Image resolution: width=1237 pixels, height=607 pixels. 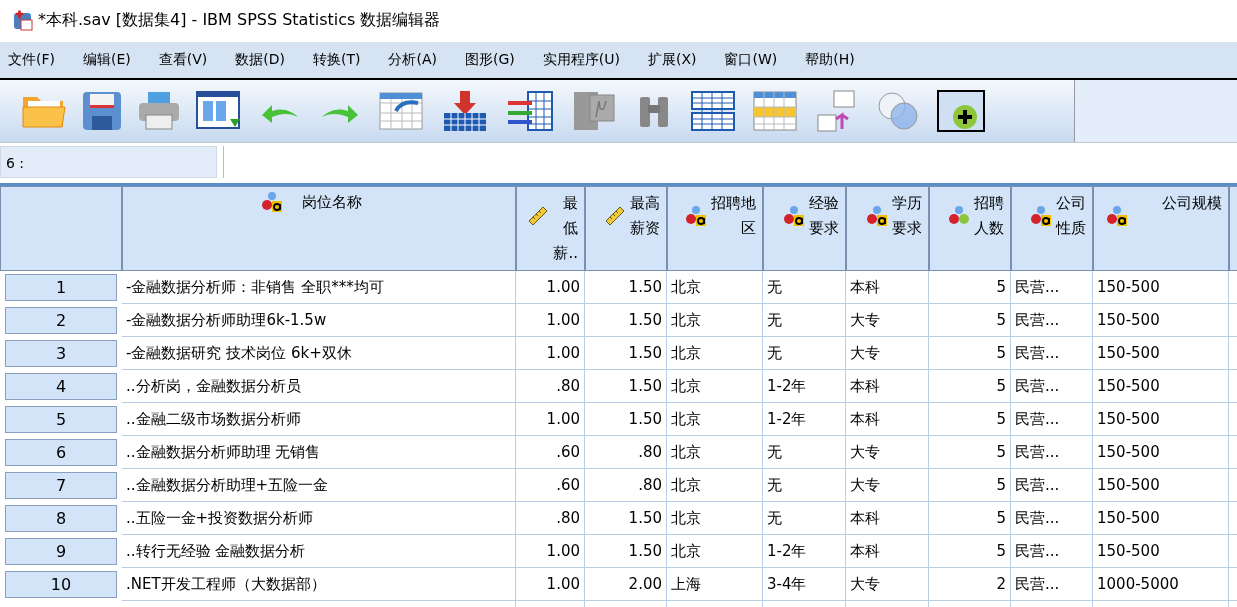 What do you see at coordinates (713, 111) in the screenshot?
I see `split-table-icon` at bounding box center [713, 111].